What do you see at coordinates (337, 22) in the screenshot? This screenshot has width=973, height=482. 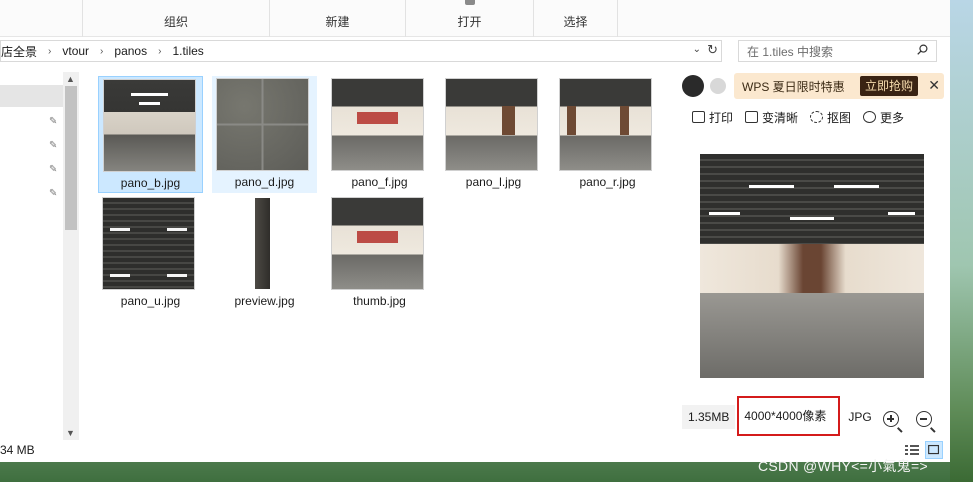 I see `ribbon-group-label: 新建` at bounding box center [337, 22].